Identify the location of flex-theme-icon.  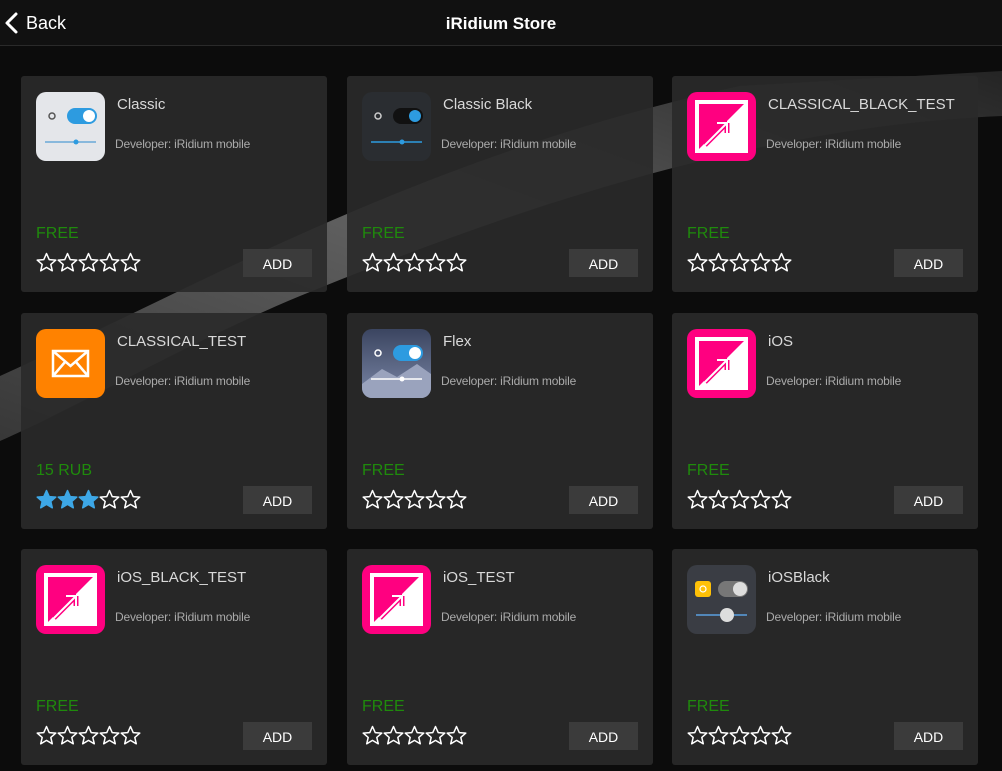
(396, 363).